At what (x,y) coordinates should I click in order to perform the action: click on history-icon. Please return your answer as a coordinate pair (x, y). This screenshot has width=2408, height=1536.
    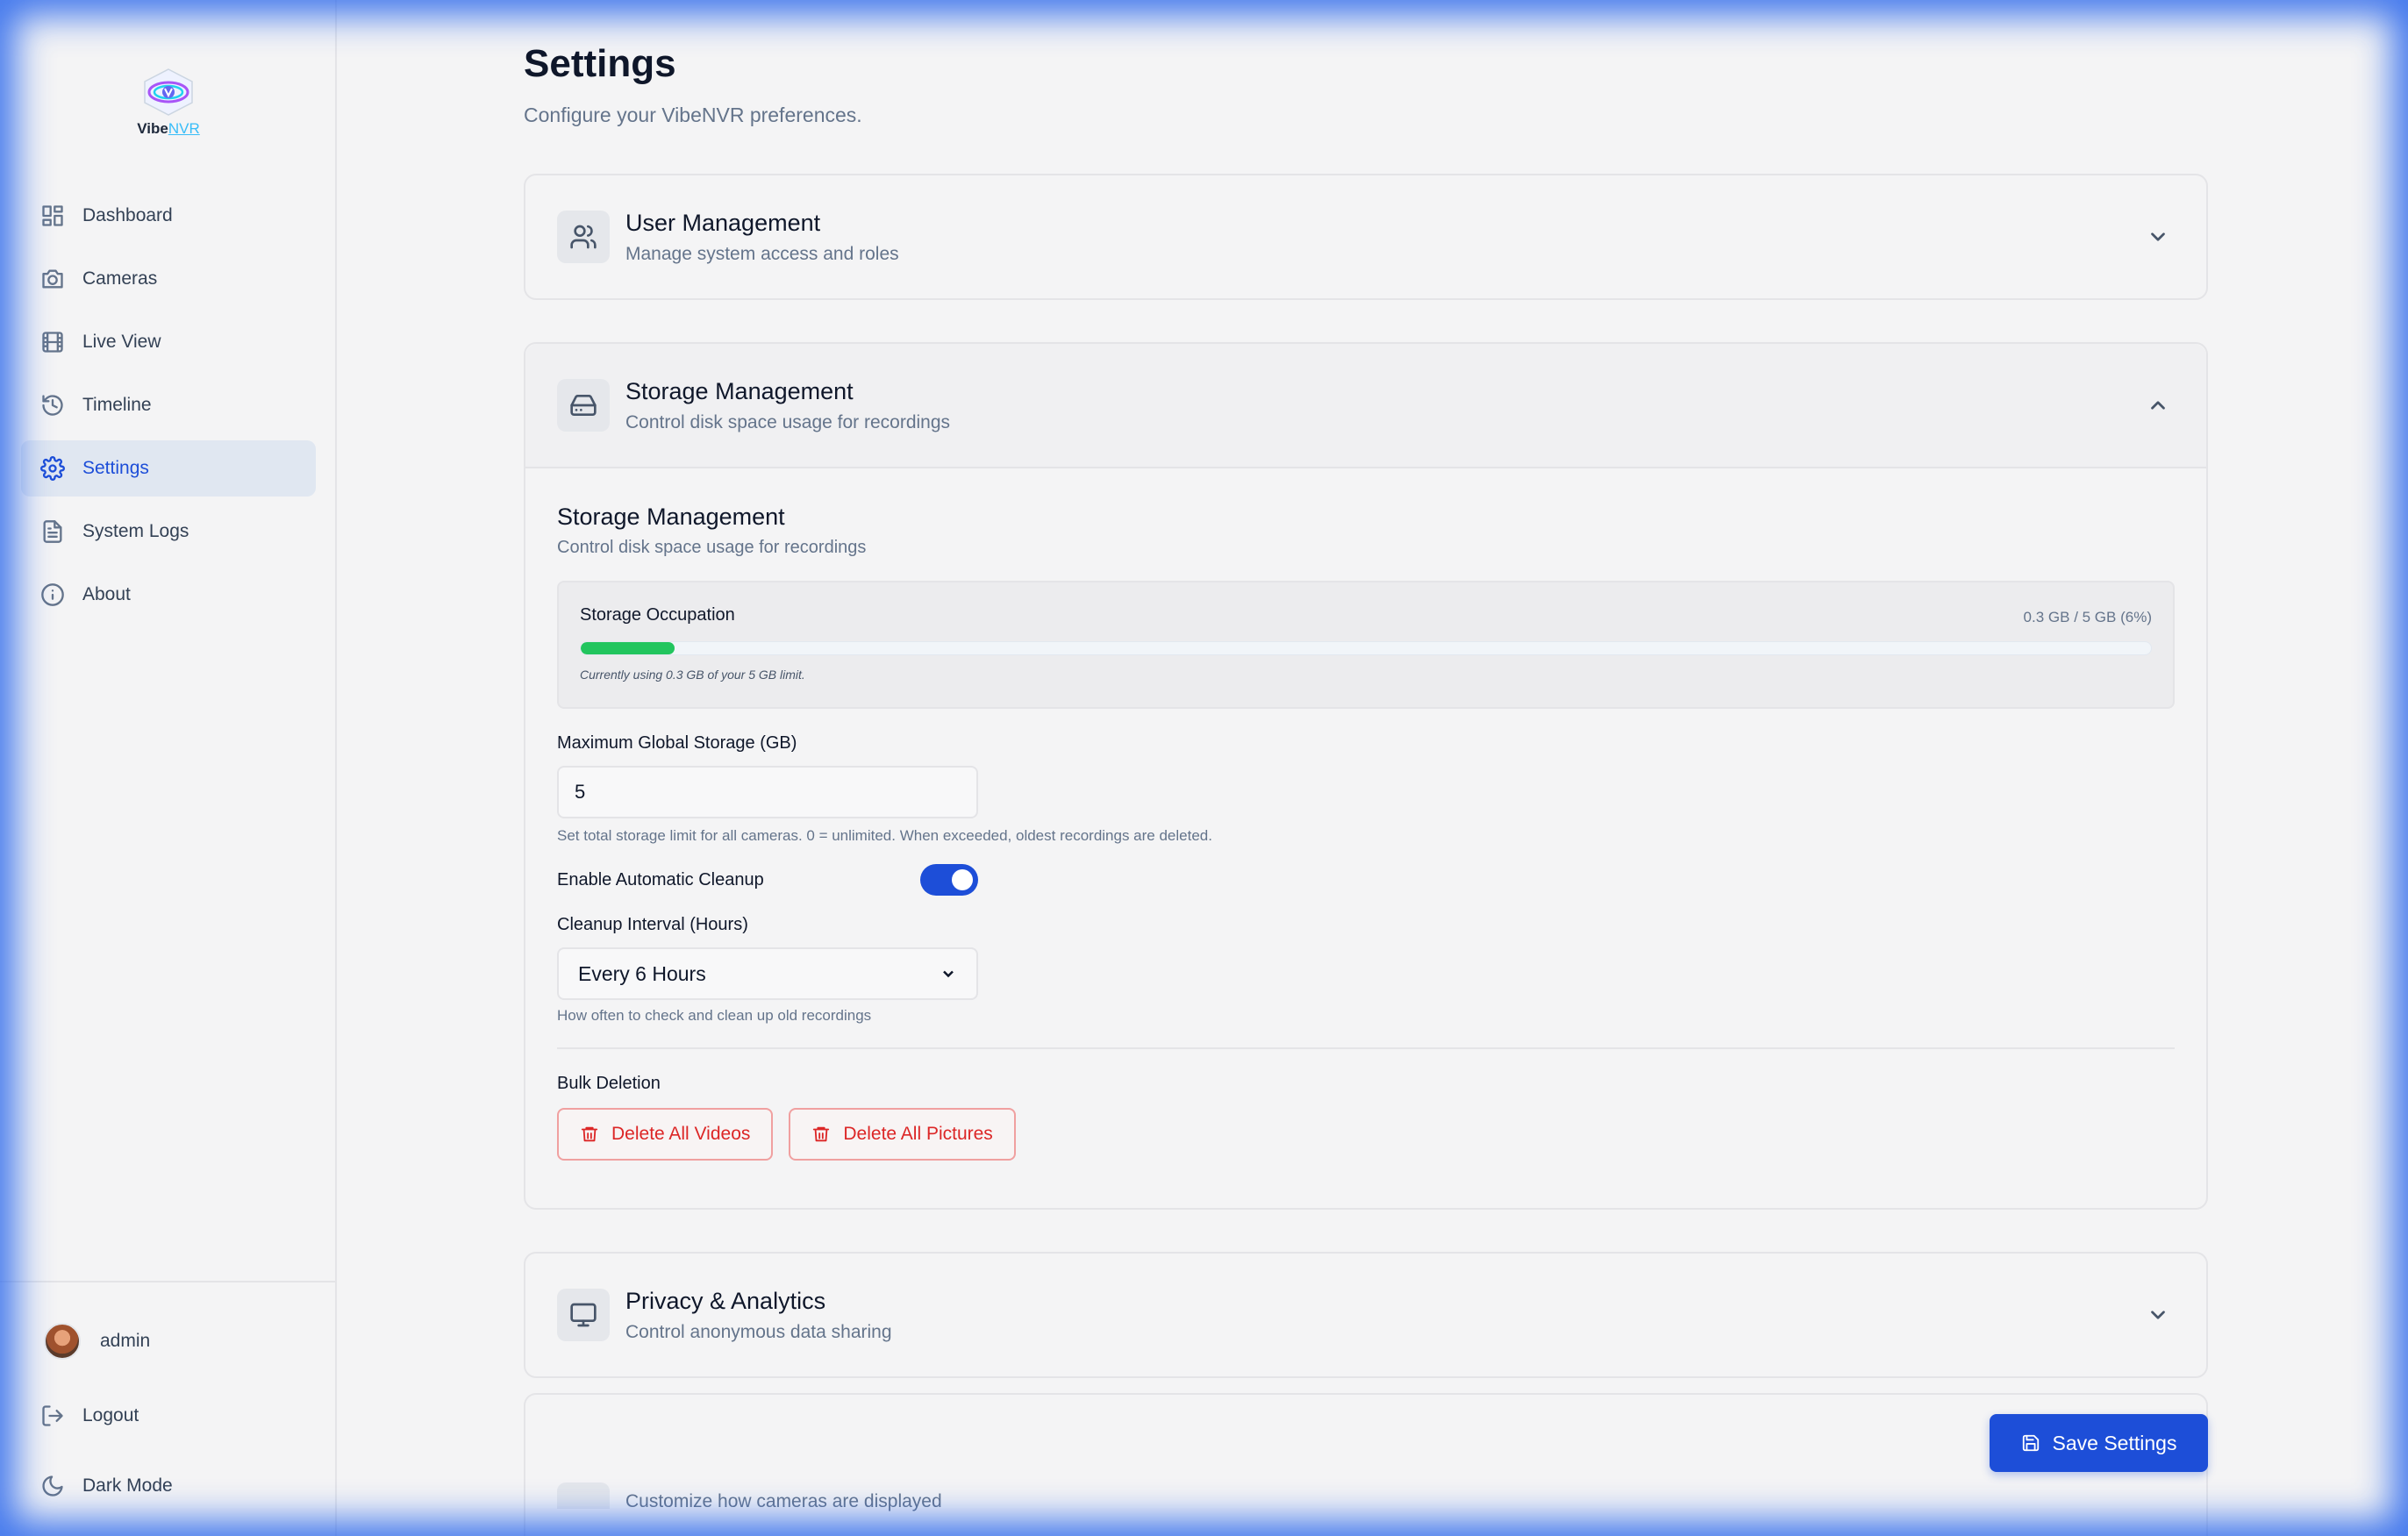
    Looking at the image, I should click on (52, 405).